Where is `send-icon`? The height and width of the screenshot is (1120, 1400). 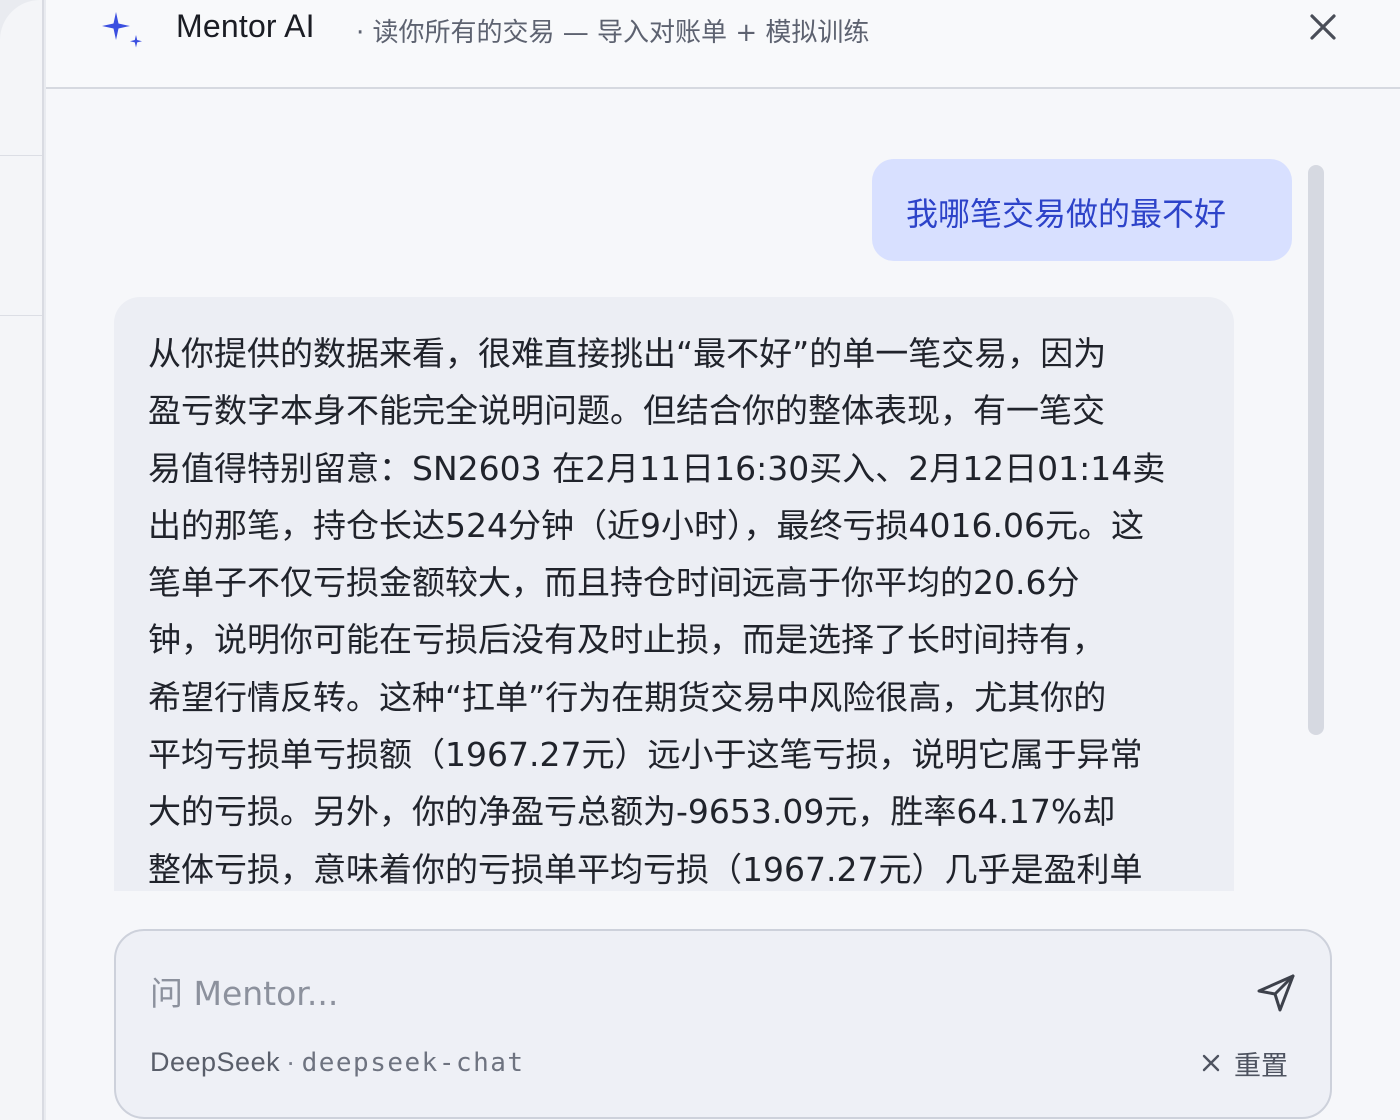 send-icon is located at coordinates (1276, 993).